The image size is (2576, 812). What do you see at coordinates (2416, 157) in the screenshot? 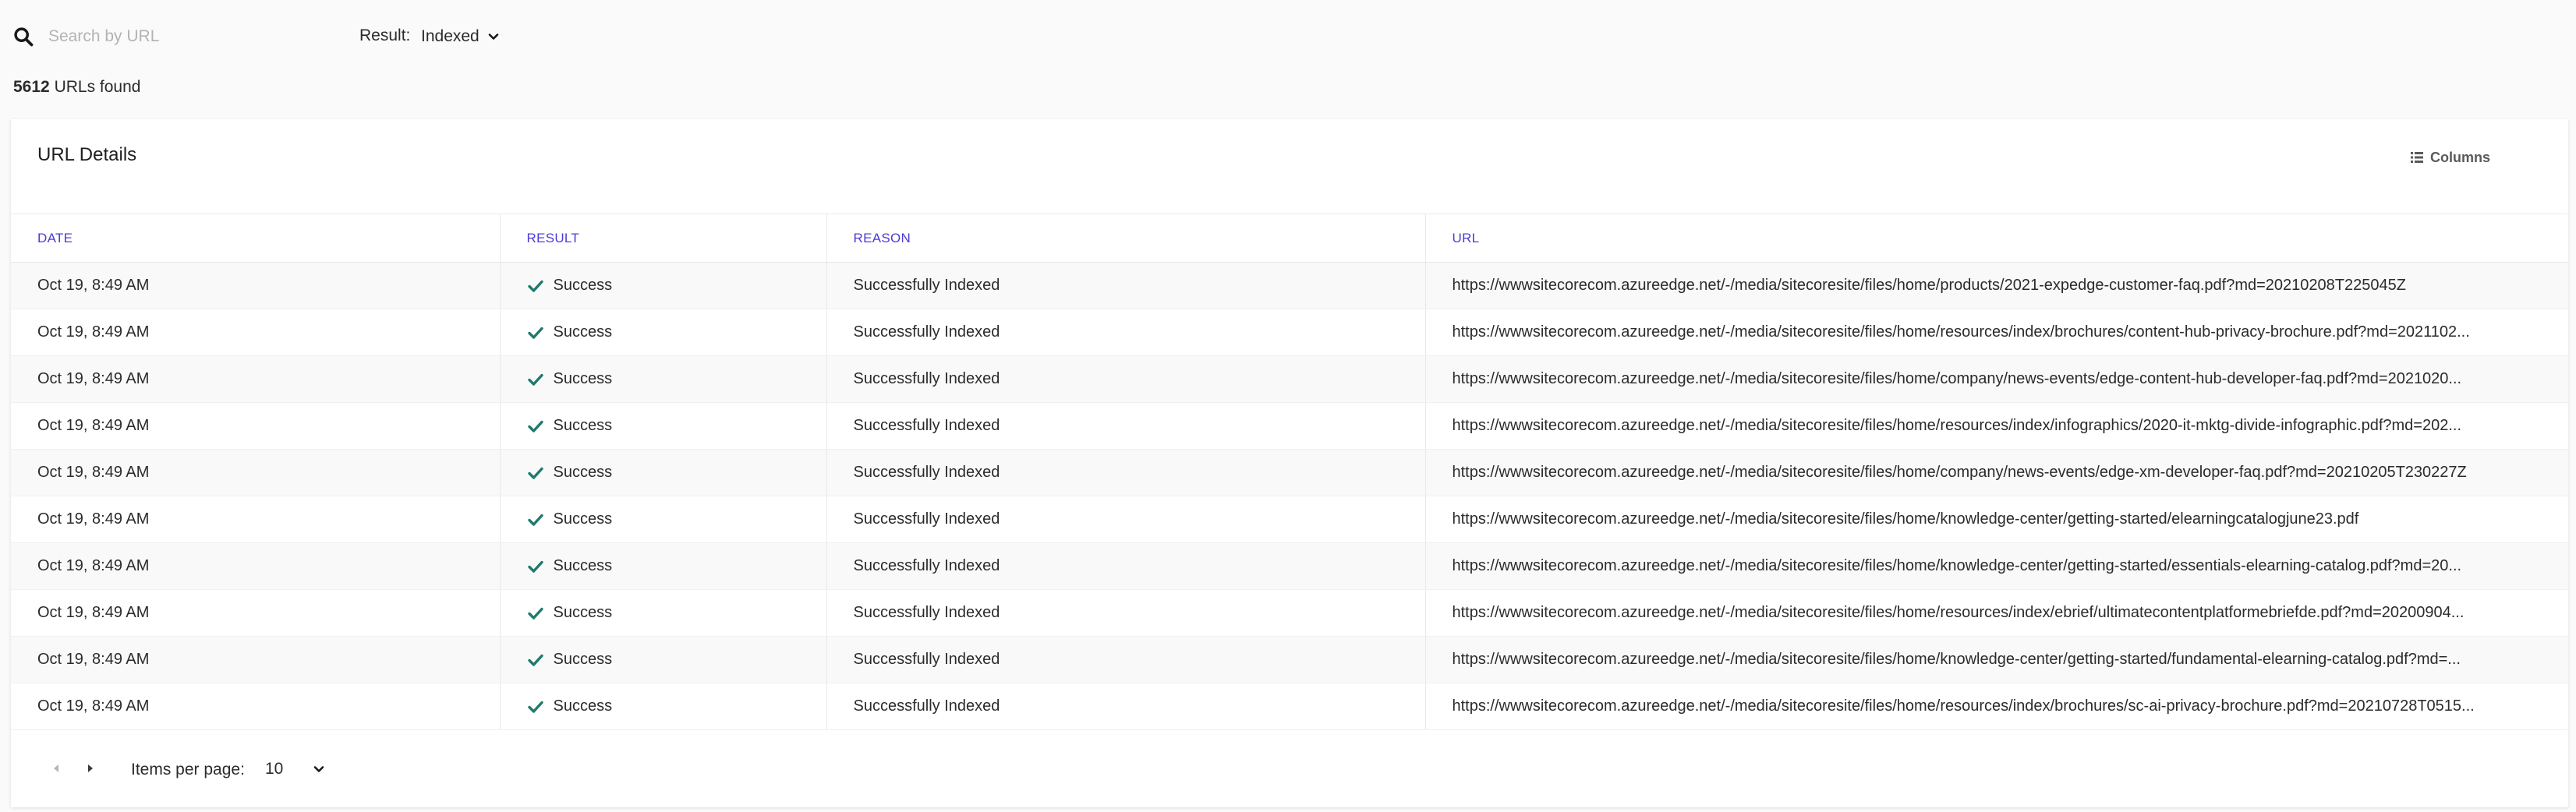
I see `list-icon` at bounding box center [2416, 157].